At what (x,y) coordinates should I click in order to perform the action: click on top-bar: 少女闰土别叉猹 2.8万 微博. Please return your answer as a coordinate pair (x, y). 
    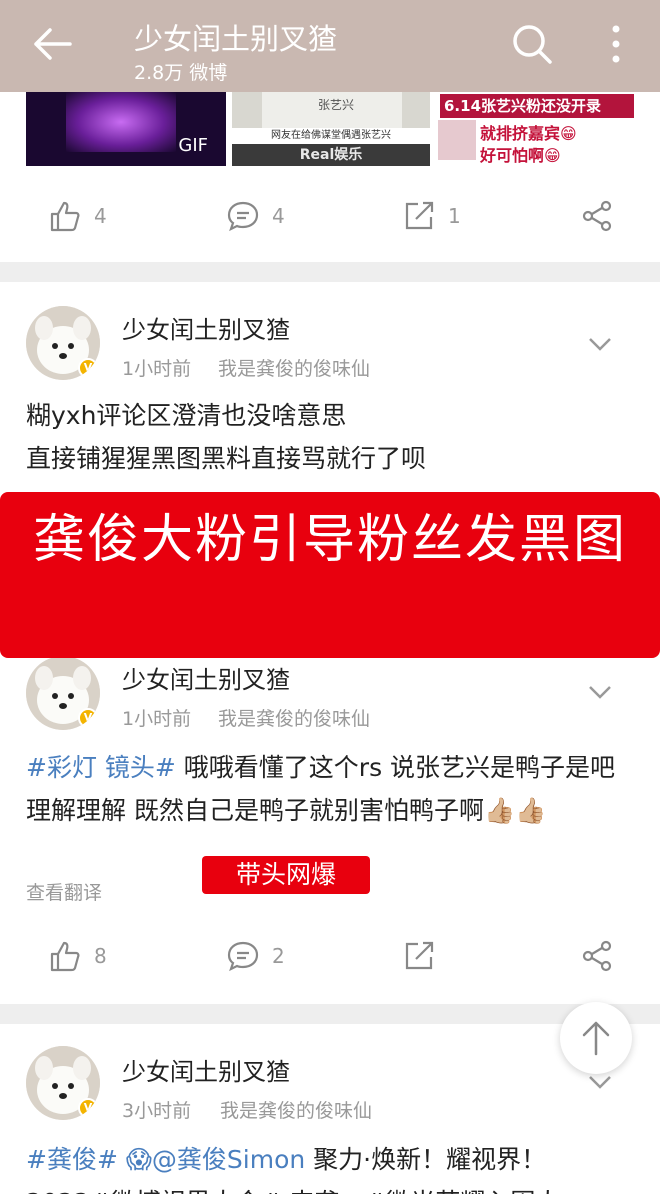
    Looking at the image, I should click on (330, 46).